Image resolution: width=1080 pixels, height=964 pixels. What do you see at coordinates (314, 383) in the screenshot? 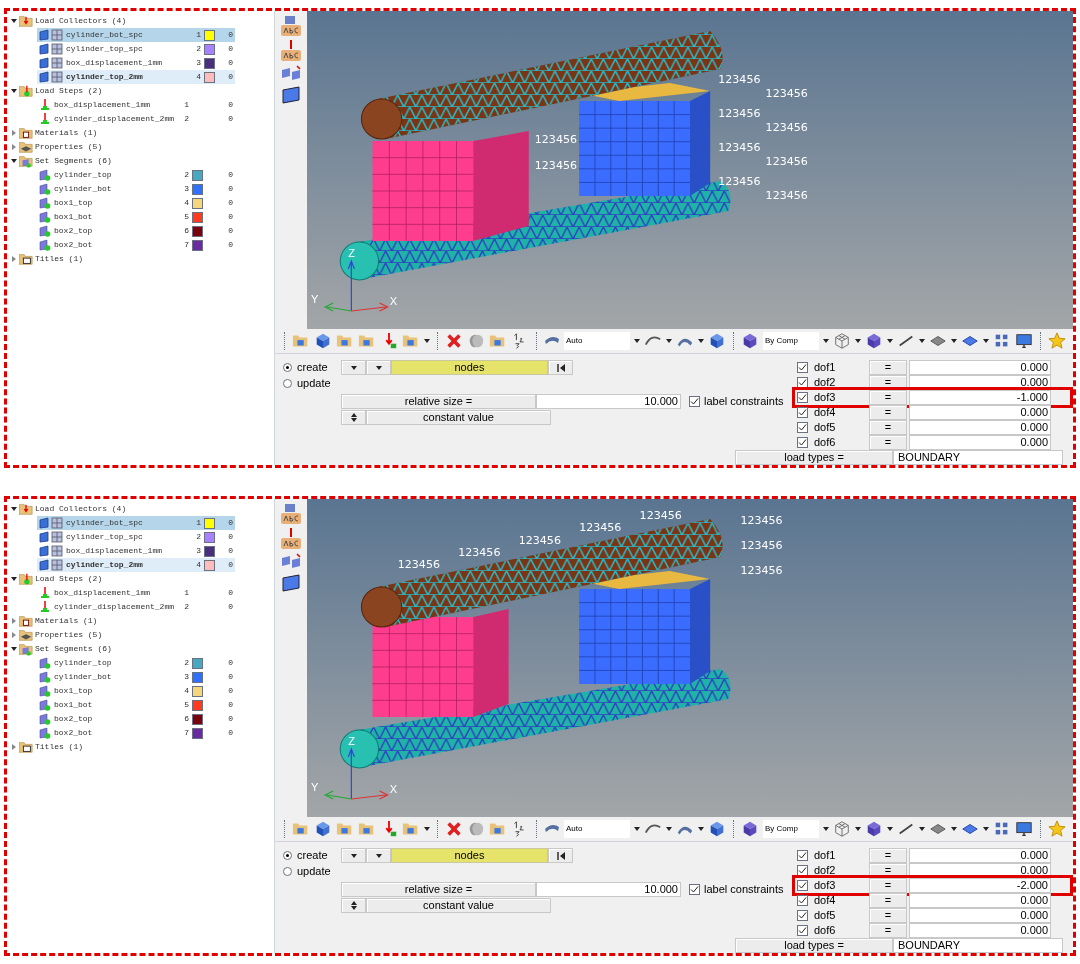
I see `radio-label: update` at bounding box center [314, 383].